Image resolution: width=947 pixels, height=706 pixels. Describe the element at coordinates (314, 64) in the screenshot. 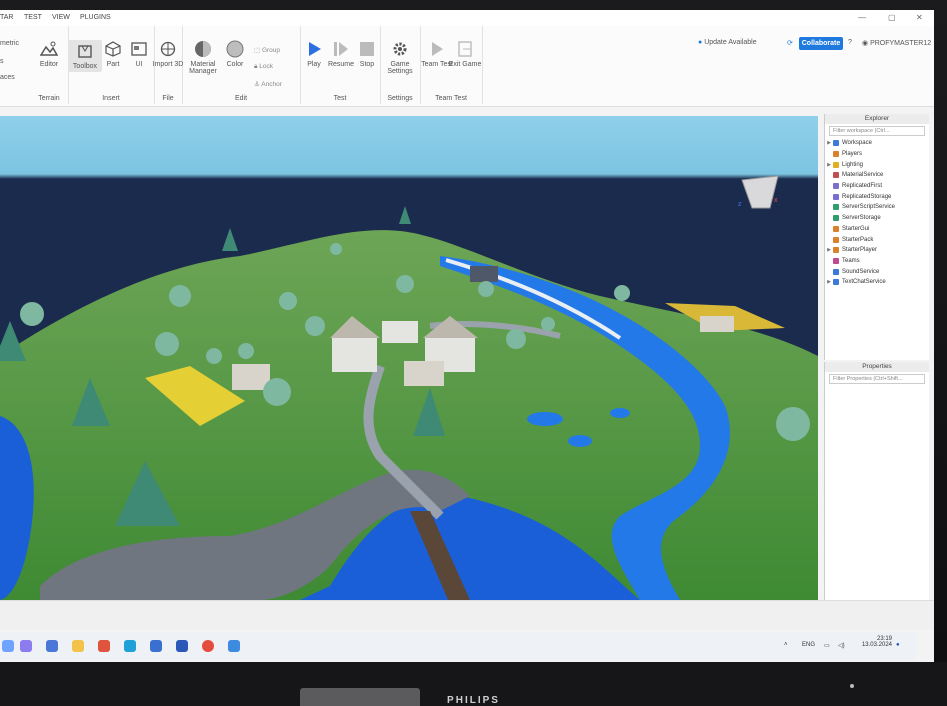

I see `play-label: Play` at that location.